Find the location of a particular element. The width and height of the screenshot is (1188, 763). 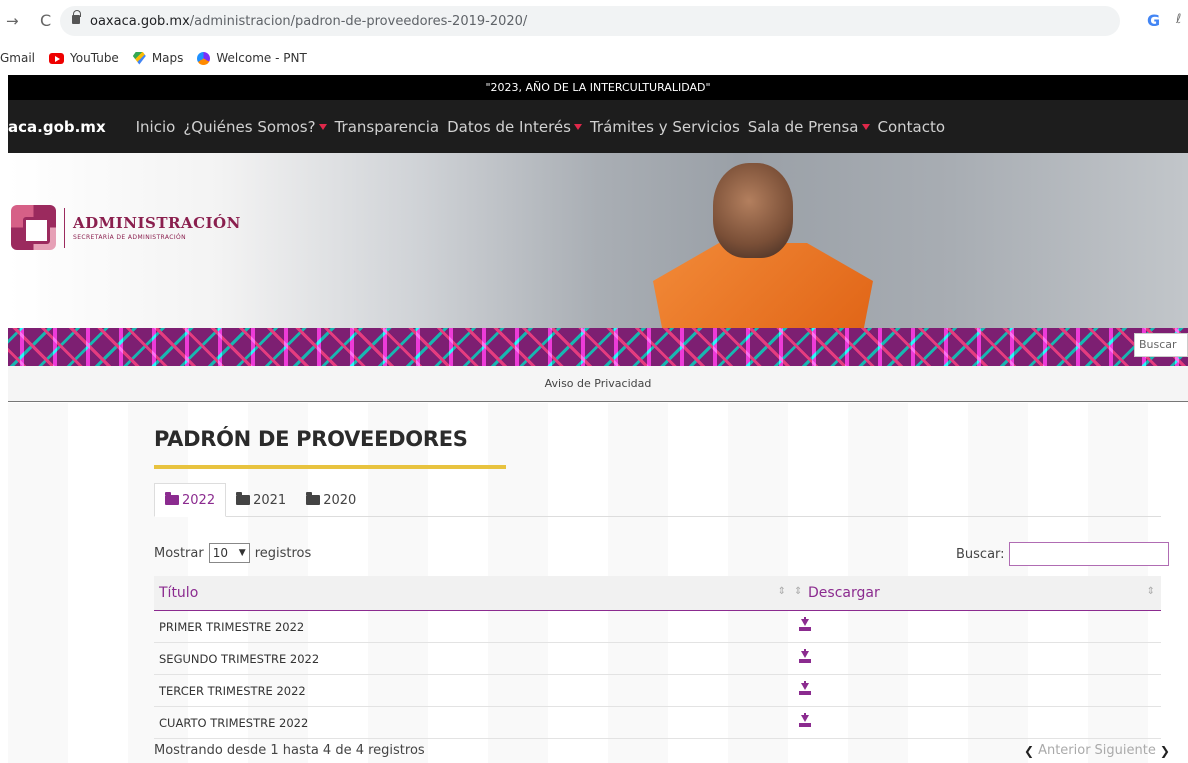

pagination: ❮ Anterior Siguiente ❯ is located at coordinates (1097, 750).